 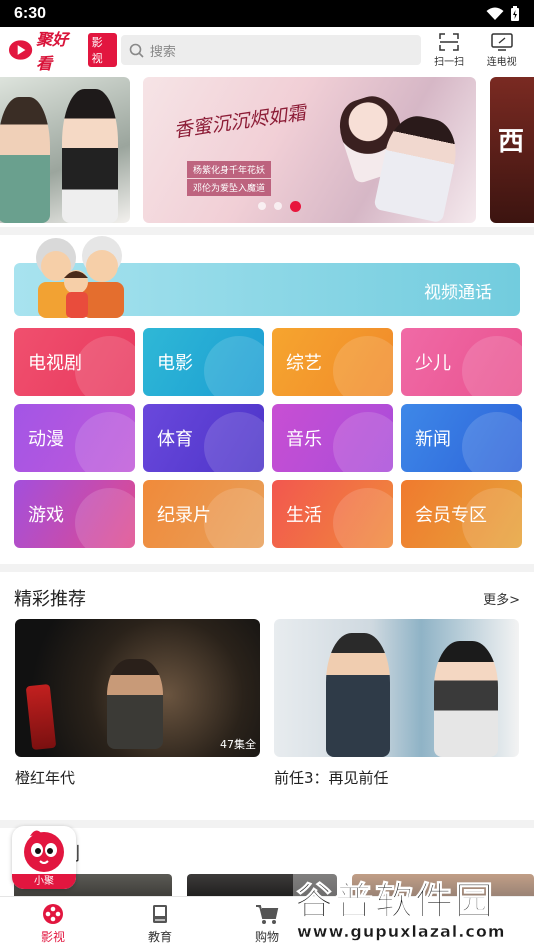 What do you see at coordinates (80, 277) in the screenshot?
I see `elderly-couple-illustration` at bounding box center [80, 277].